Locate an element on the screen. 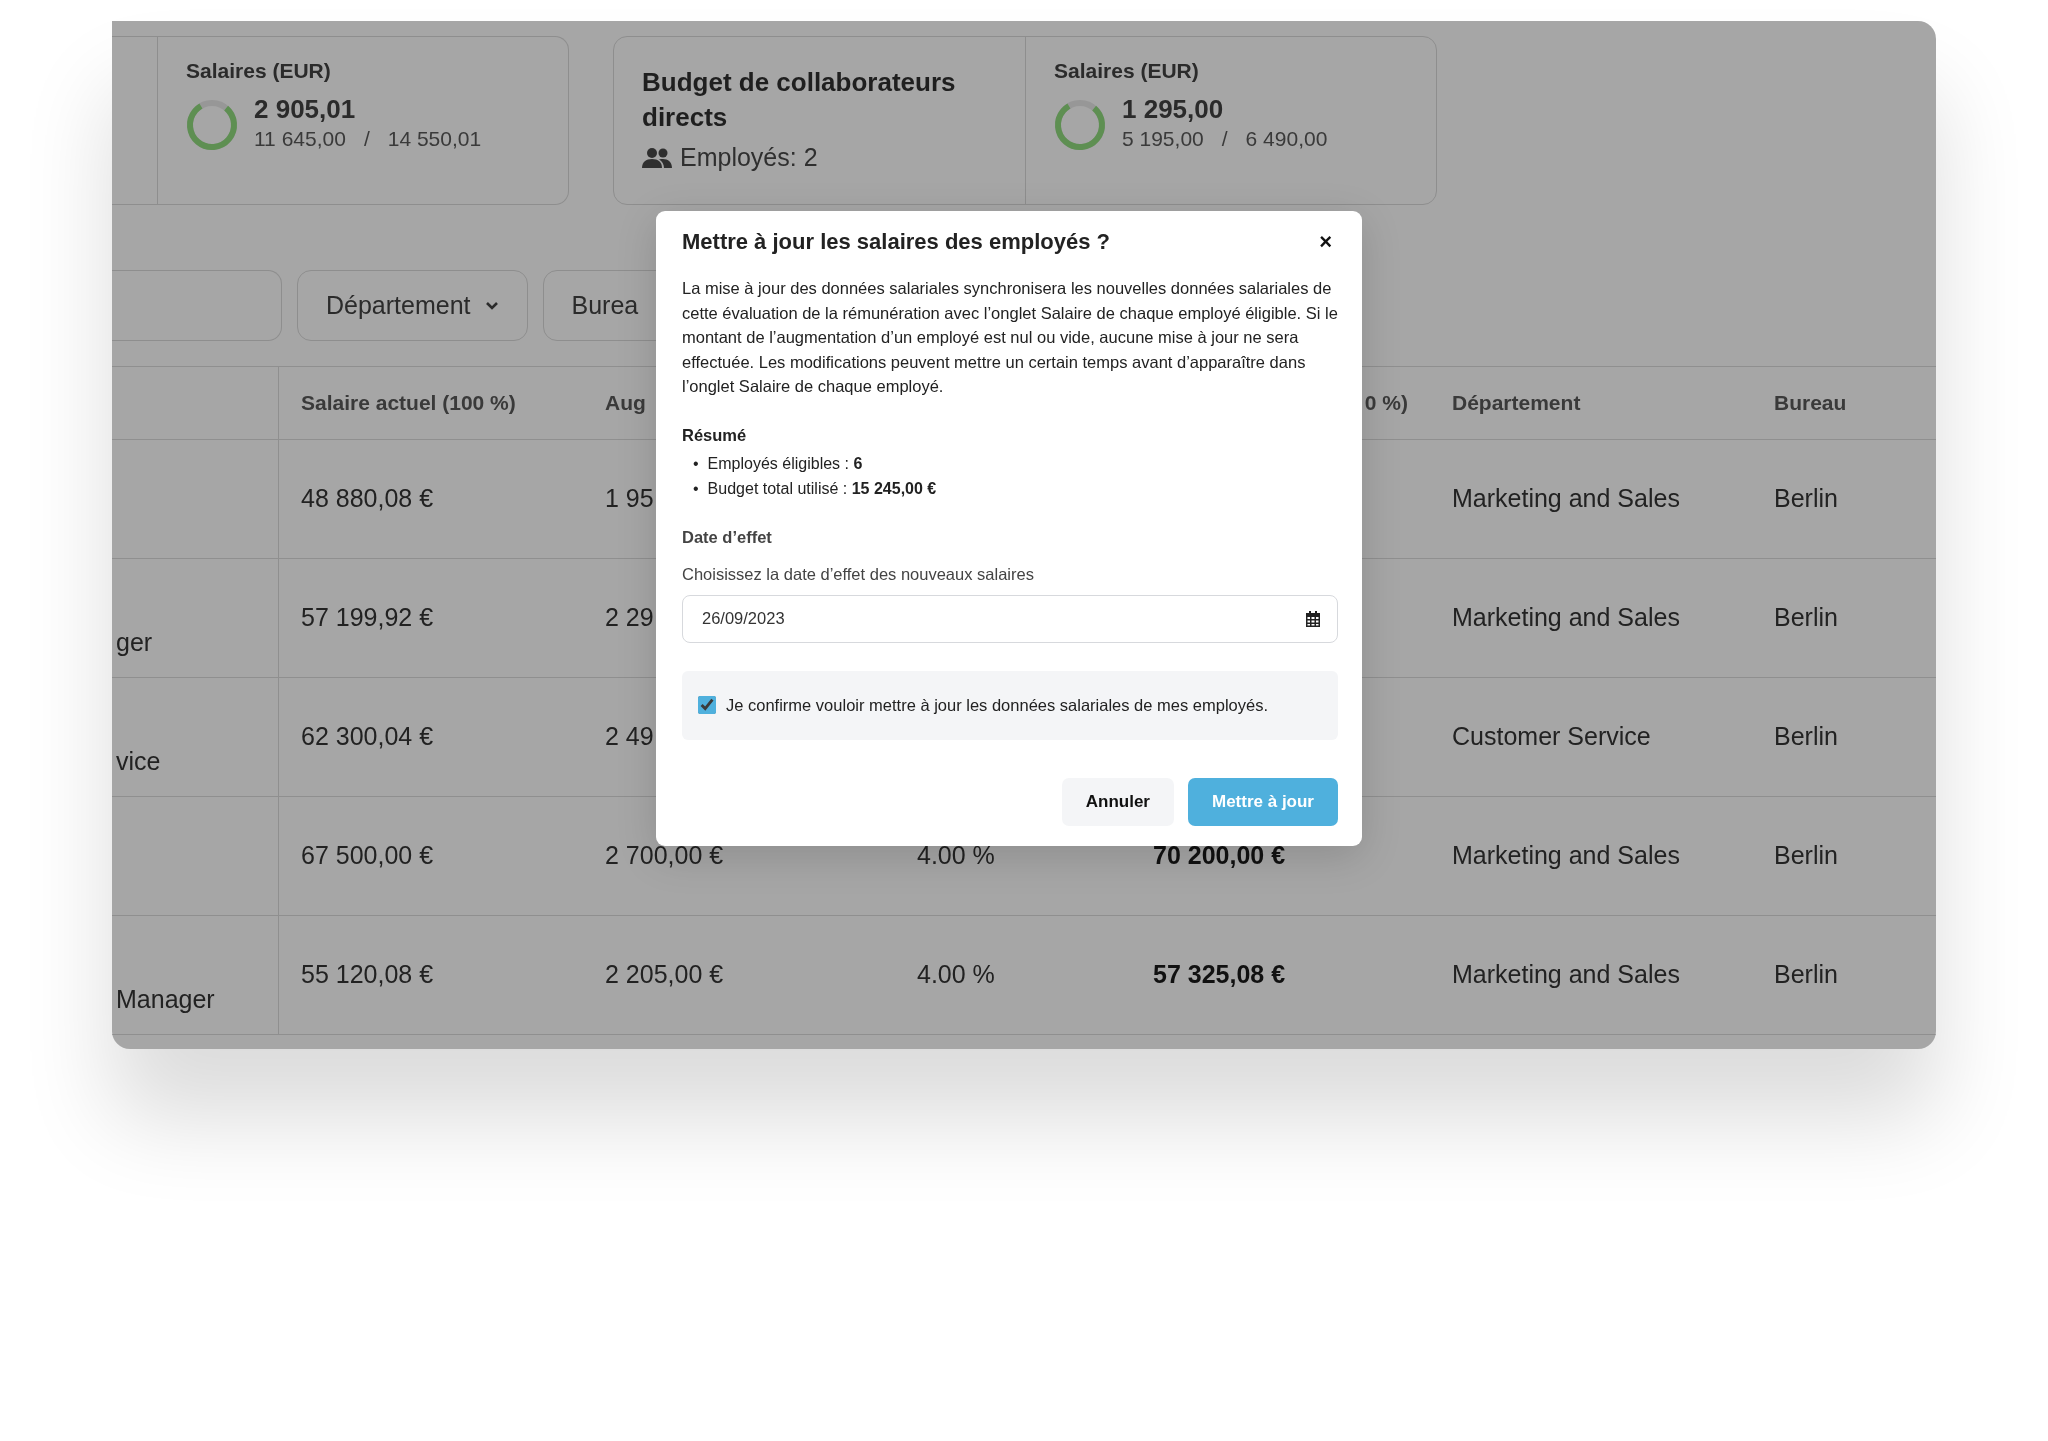 This screenshot has width=2048, height=1441. date-label: Choisissez la date d’effet des nouveaux salaires is located at coordinates (858, 574).